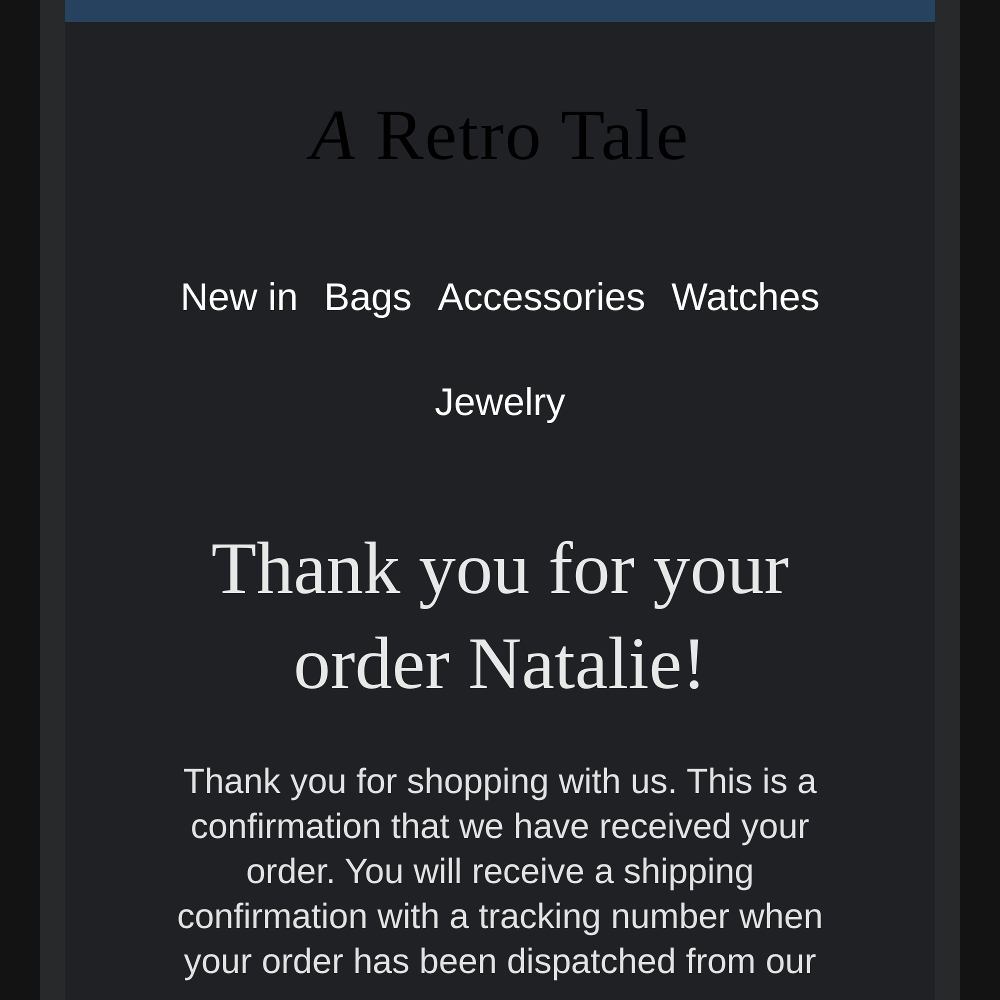 The image size is (1000, 1000). Describe the element at coordinates (368, 297) in the screenshot. I see `nav-link: Bags` at that location.